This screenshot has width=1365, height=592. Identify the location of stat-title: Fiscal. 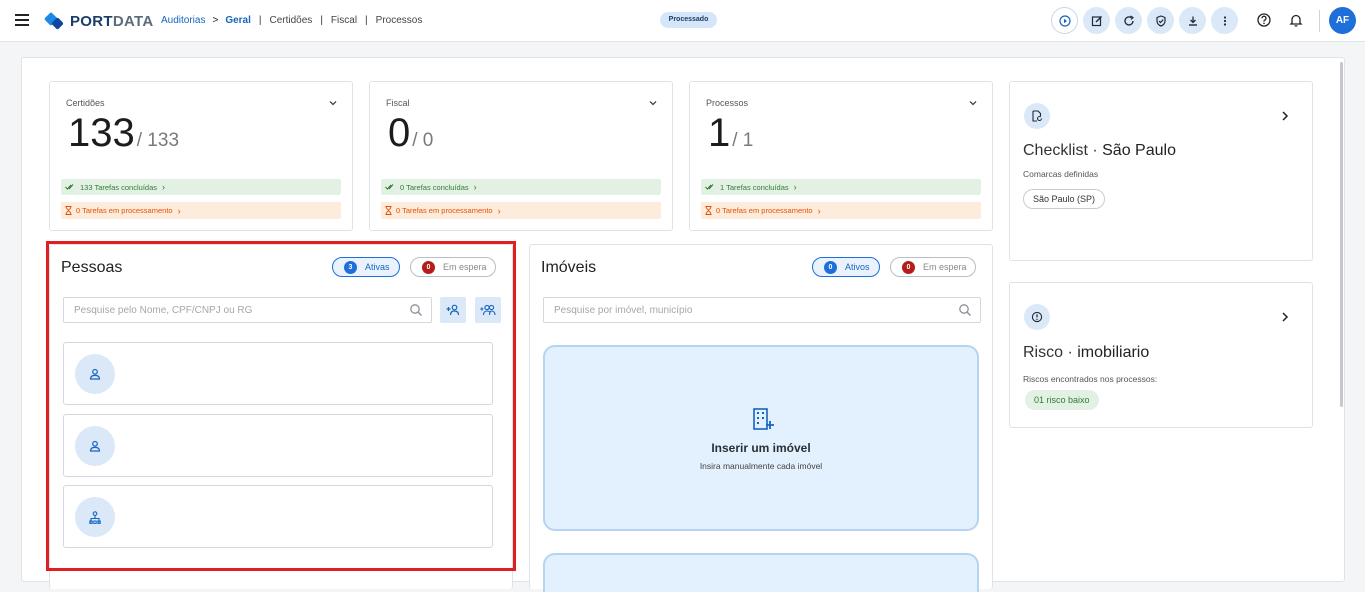
(398, 103).